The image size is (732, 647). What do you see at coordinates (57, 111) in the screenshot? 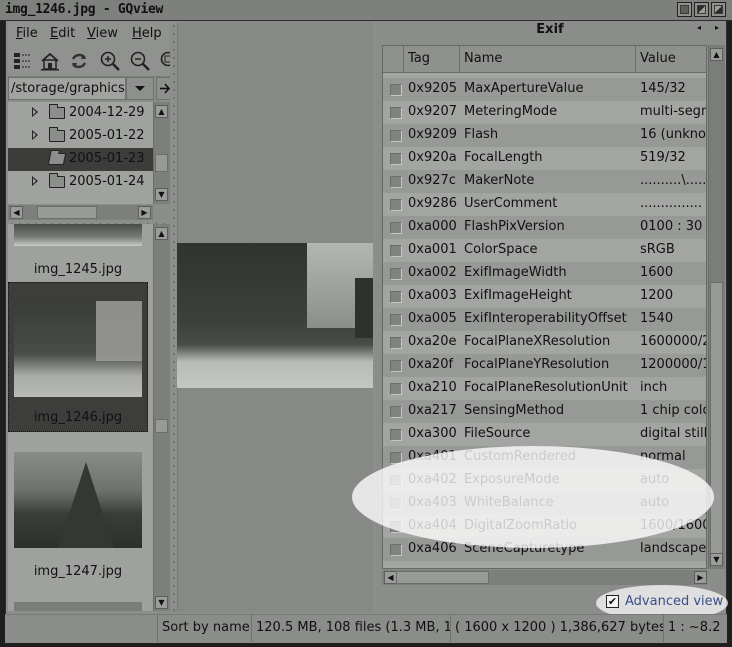
I see `folder-icon` at bounding box center [57, 111].